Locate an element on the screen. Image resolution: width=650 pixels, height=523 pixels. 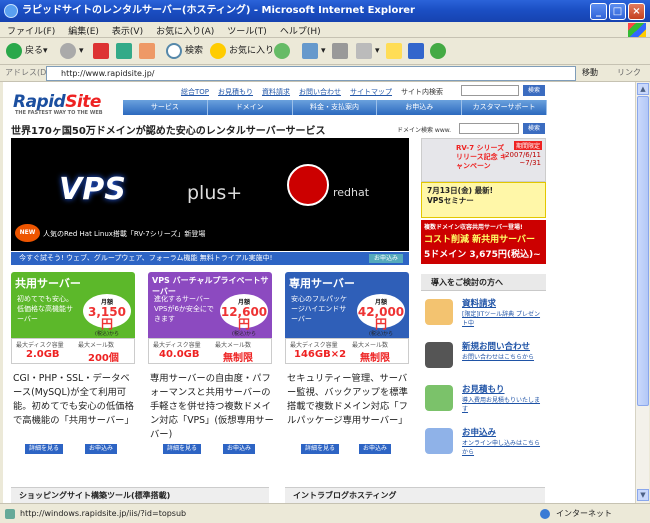
toplink-docs: 資料請求 is located at coordinates (276, 92).